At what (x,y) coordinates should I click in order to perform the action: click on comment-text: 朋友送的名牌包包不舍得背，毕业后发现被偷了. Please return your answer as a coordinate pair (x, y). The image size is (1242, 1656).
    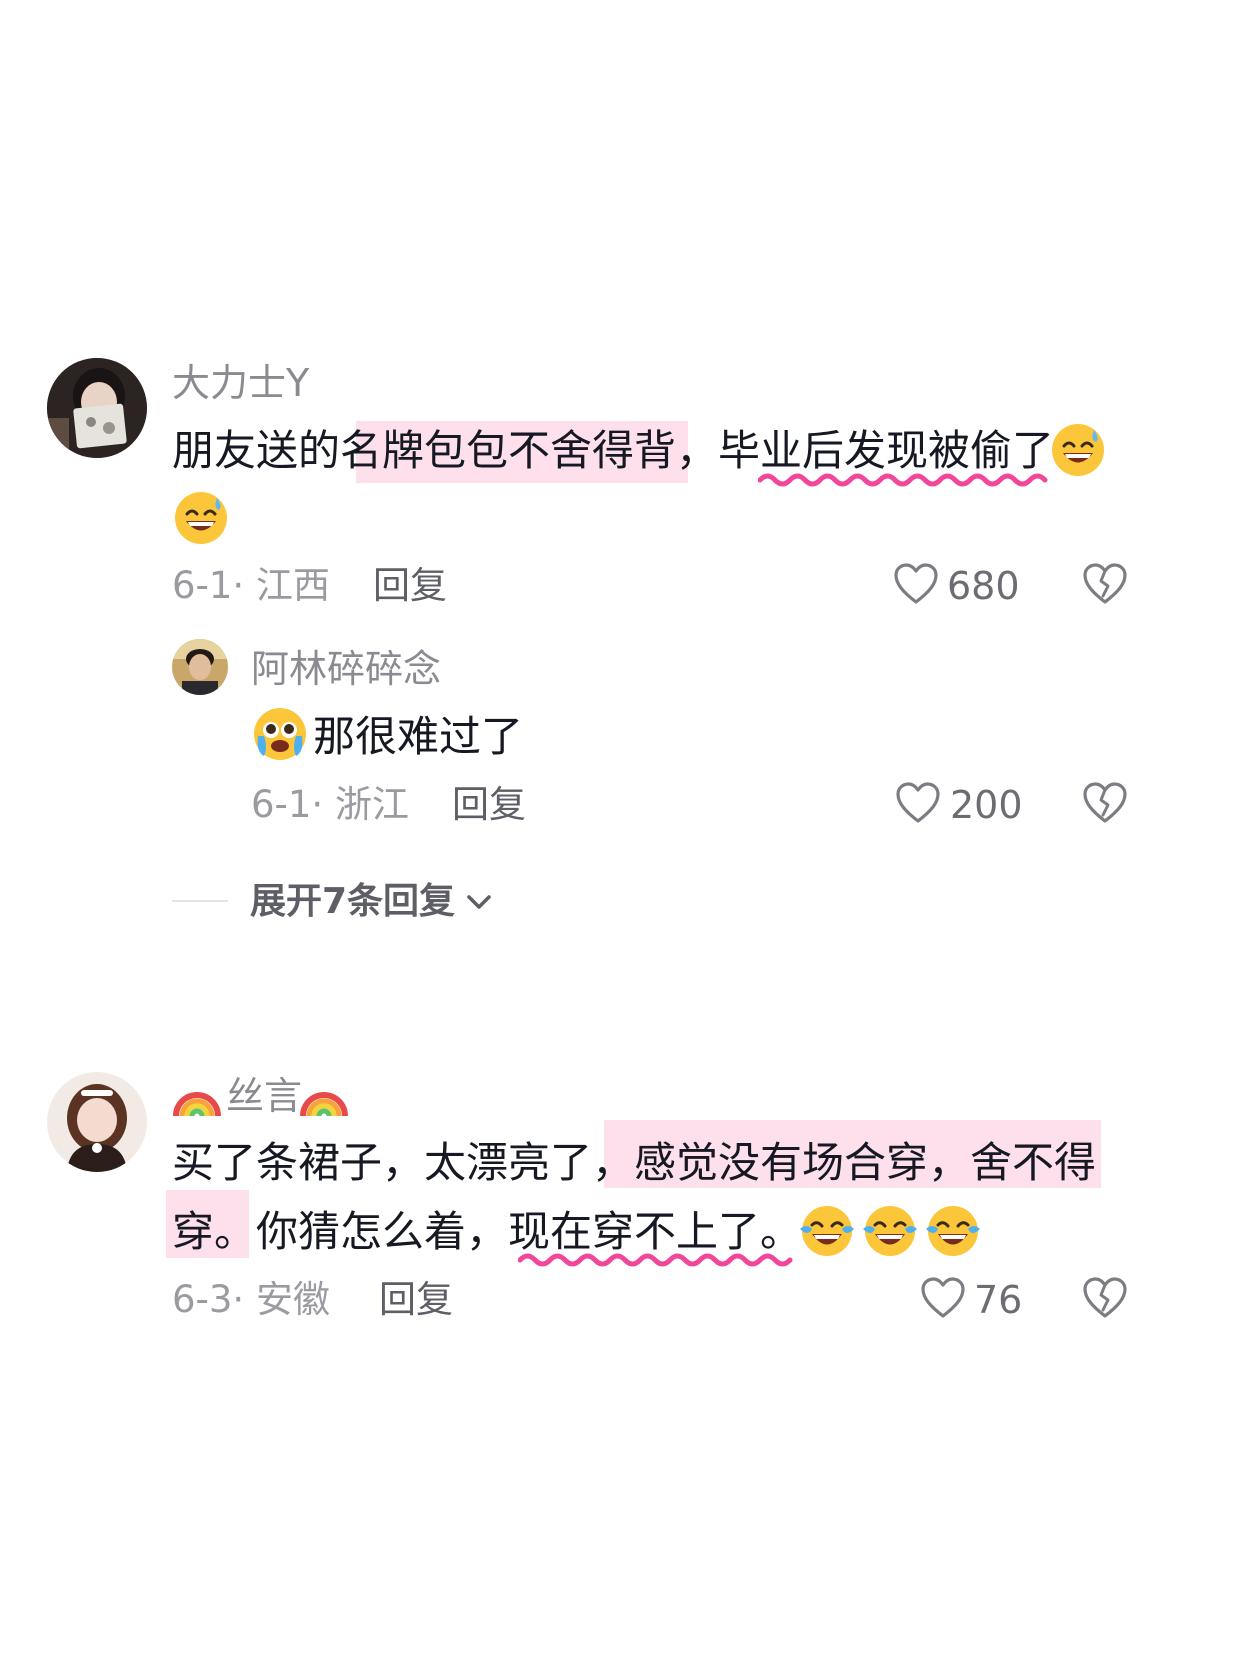
    Looking at the image, I should click on (613, 450).